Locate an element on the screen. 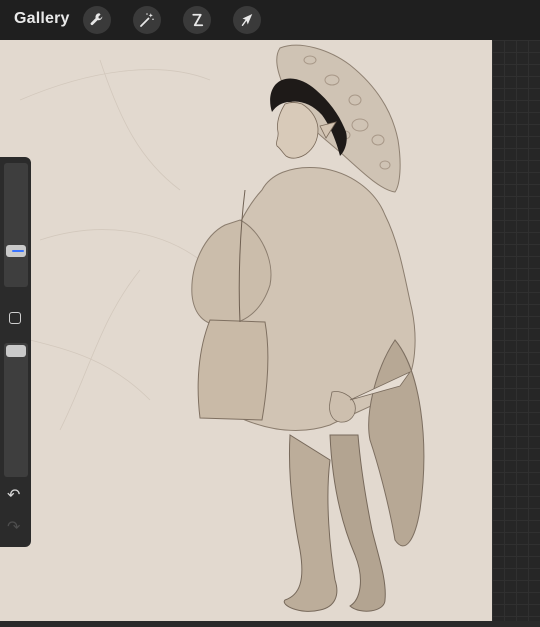 The width and height of the screenshot is (540, 627). undo-icon: ↶ is located at coordinates (13, 496).